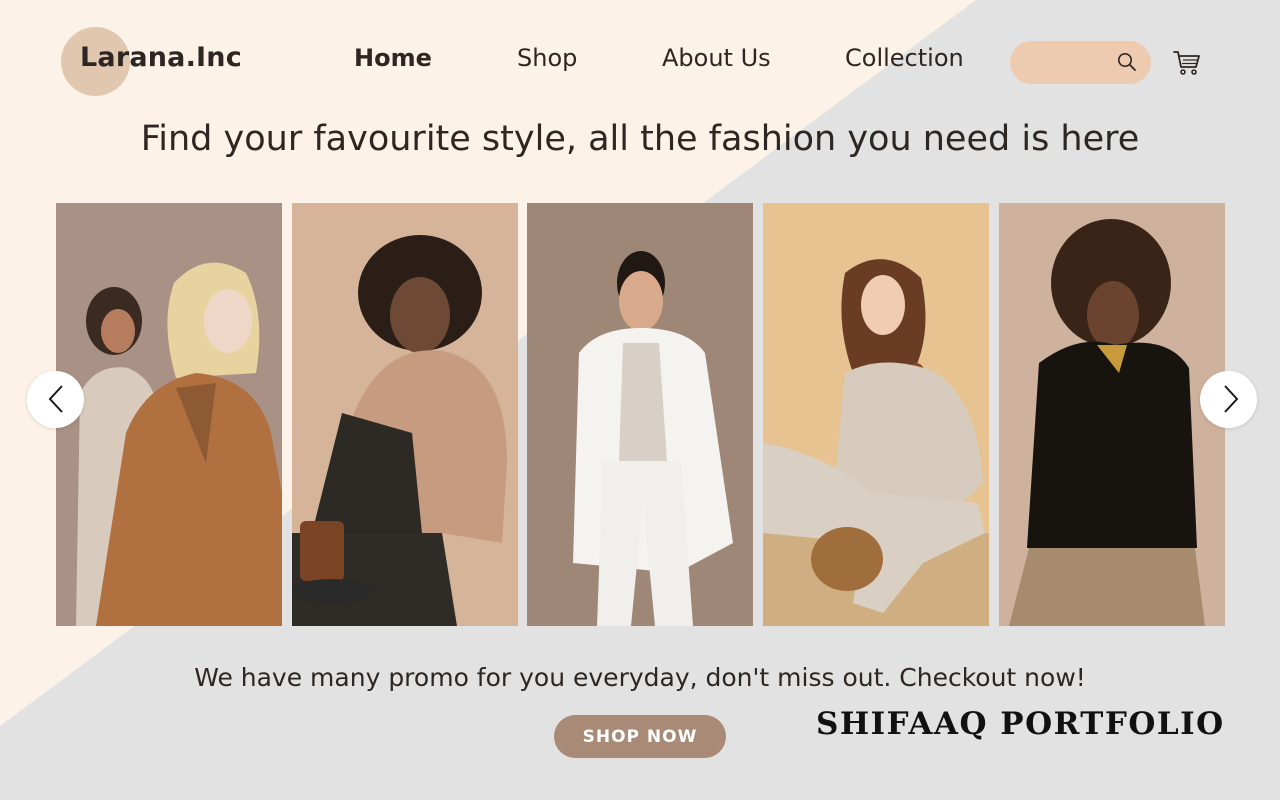 The width and height of the screenshot is (1280, 800). I want to click on carousel-next-button, so click(1228, 399).